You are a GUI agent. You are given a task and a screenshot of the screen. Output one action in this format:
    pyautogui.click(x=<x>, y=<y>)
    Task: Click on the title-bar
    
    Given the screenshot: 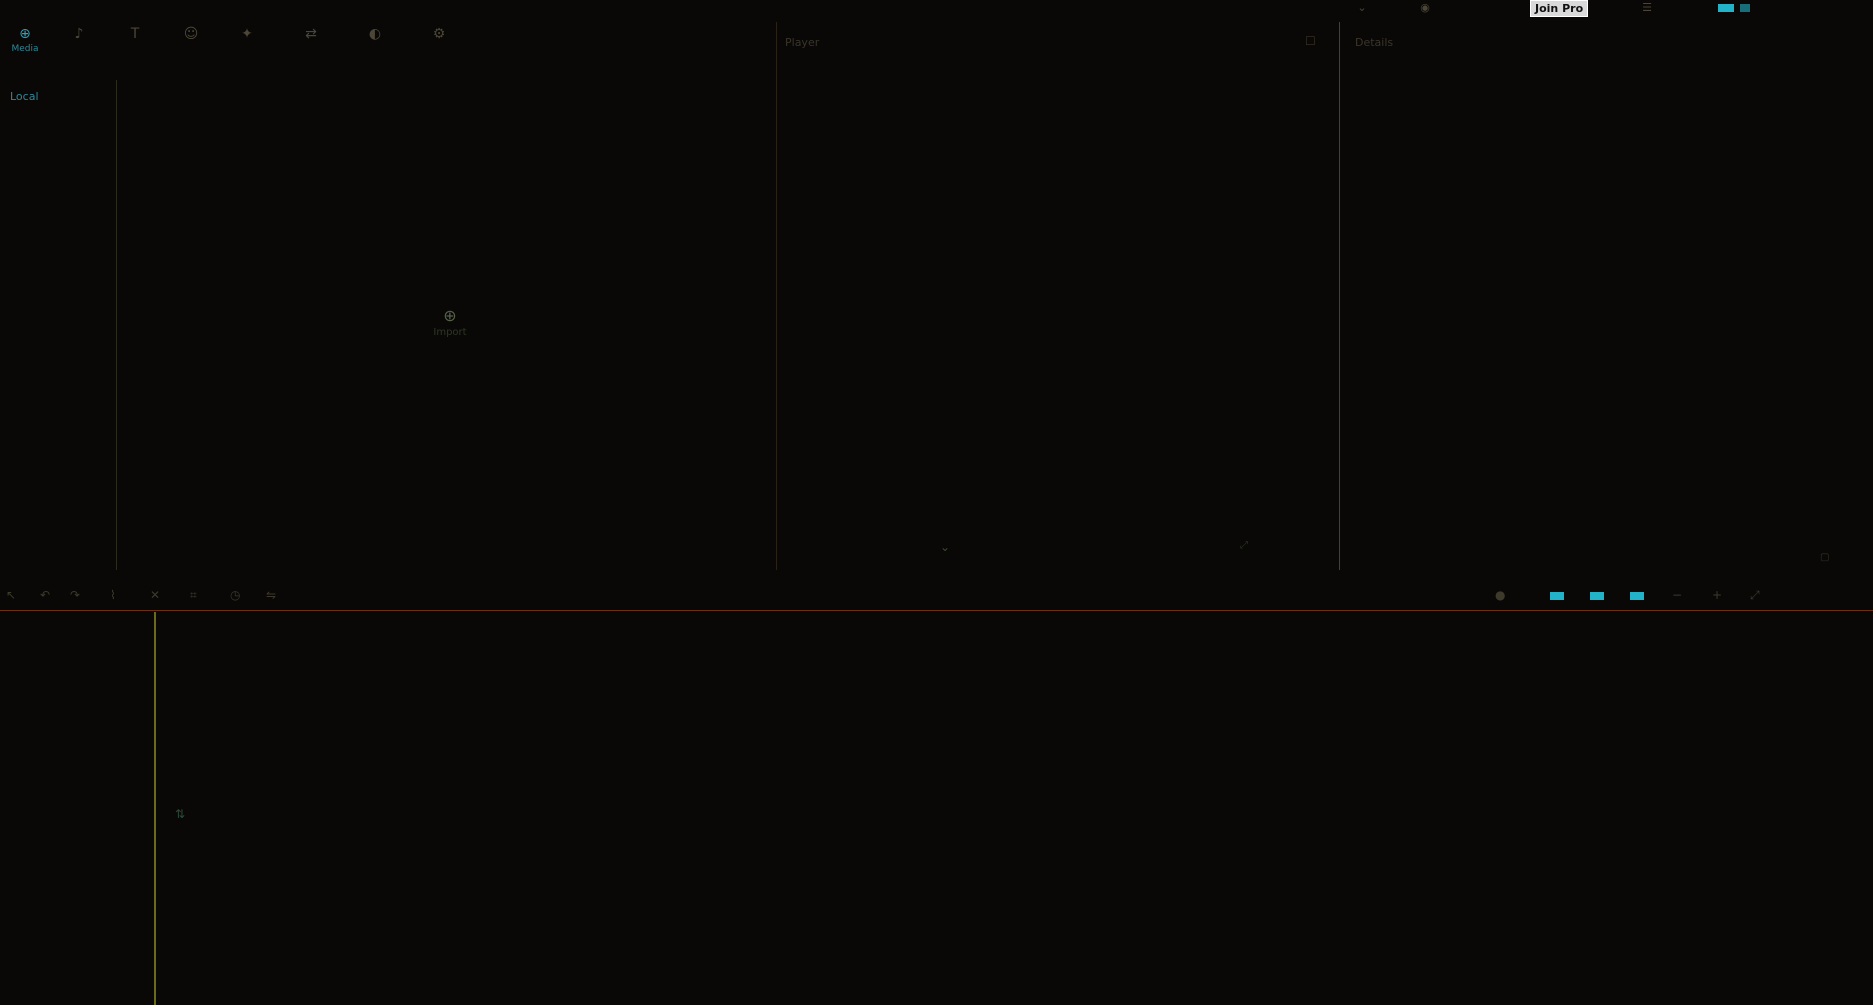 What is the action you would take?
    pyautogui.click(x=936, y=10)
    